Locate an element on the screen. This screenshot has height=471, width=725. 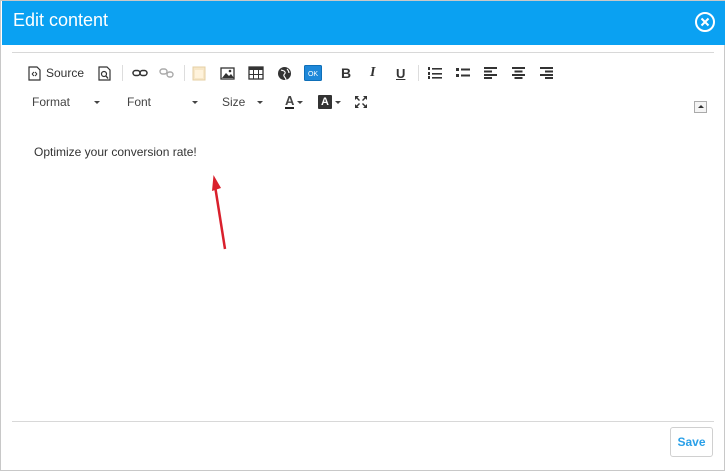
maximize-icon is located at coordinates (361, 102).